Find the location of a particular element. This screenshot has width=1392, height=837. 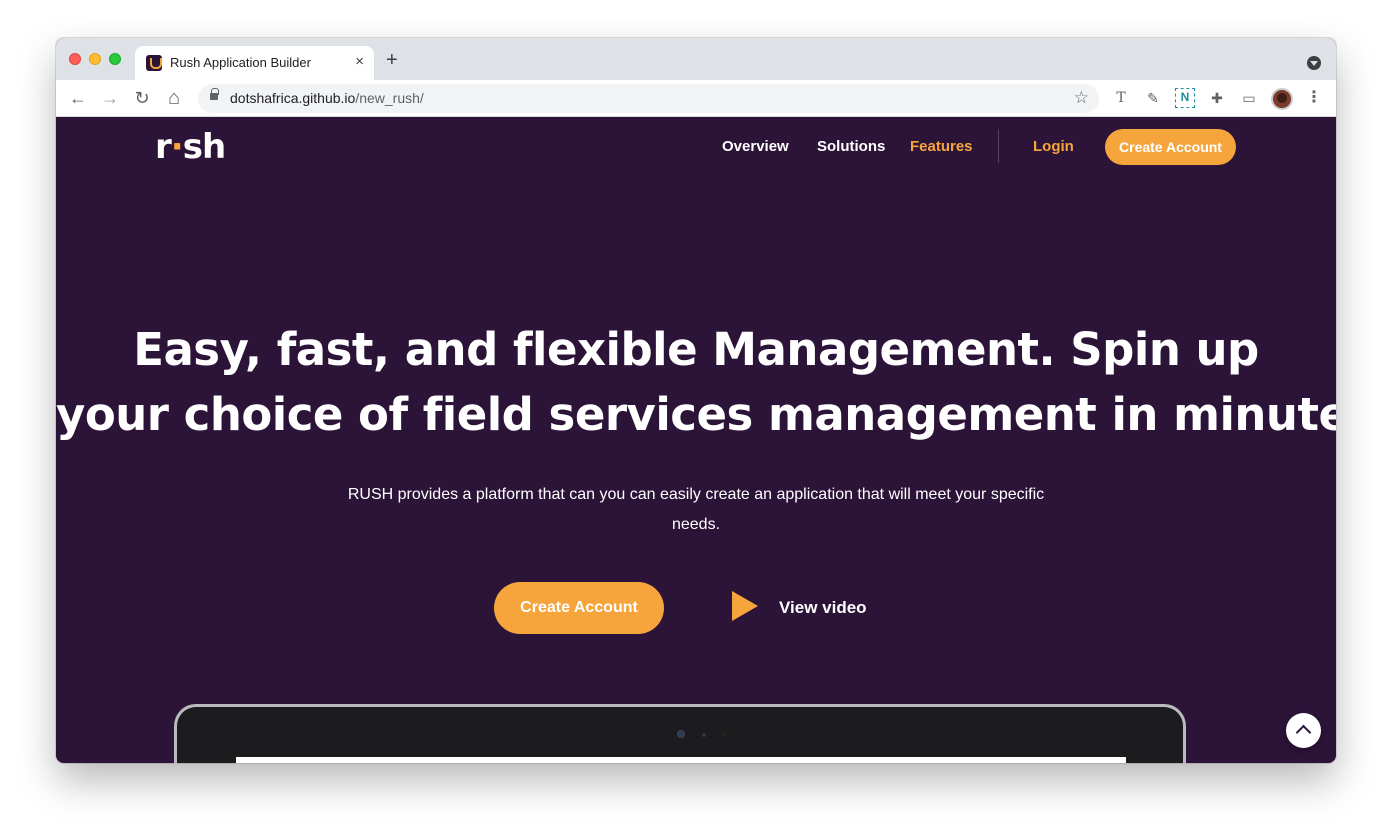

address-bar: dotshafrica.github.io/new_rush/ ☆ is located at coordinates (648, 98).